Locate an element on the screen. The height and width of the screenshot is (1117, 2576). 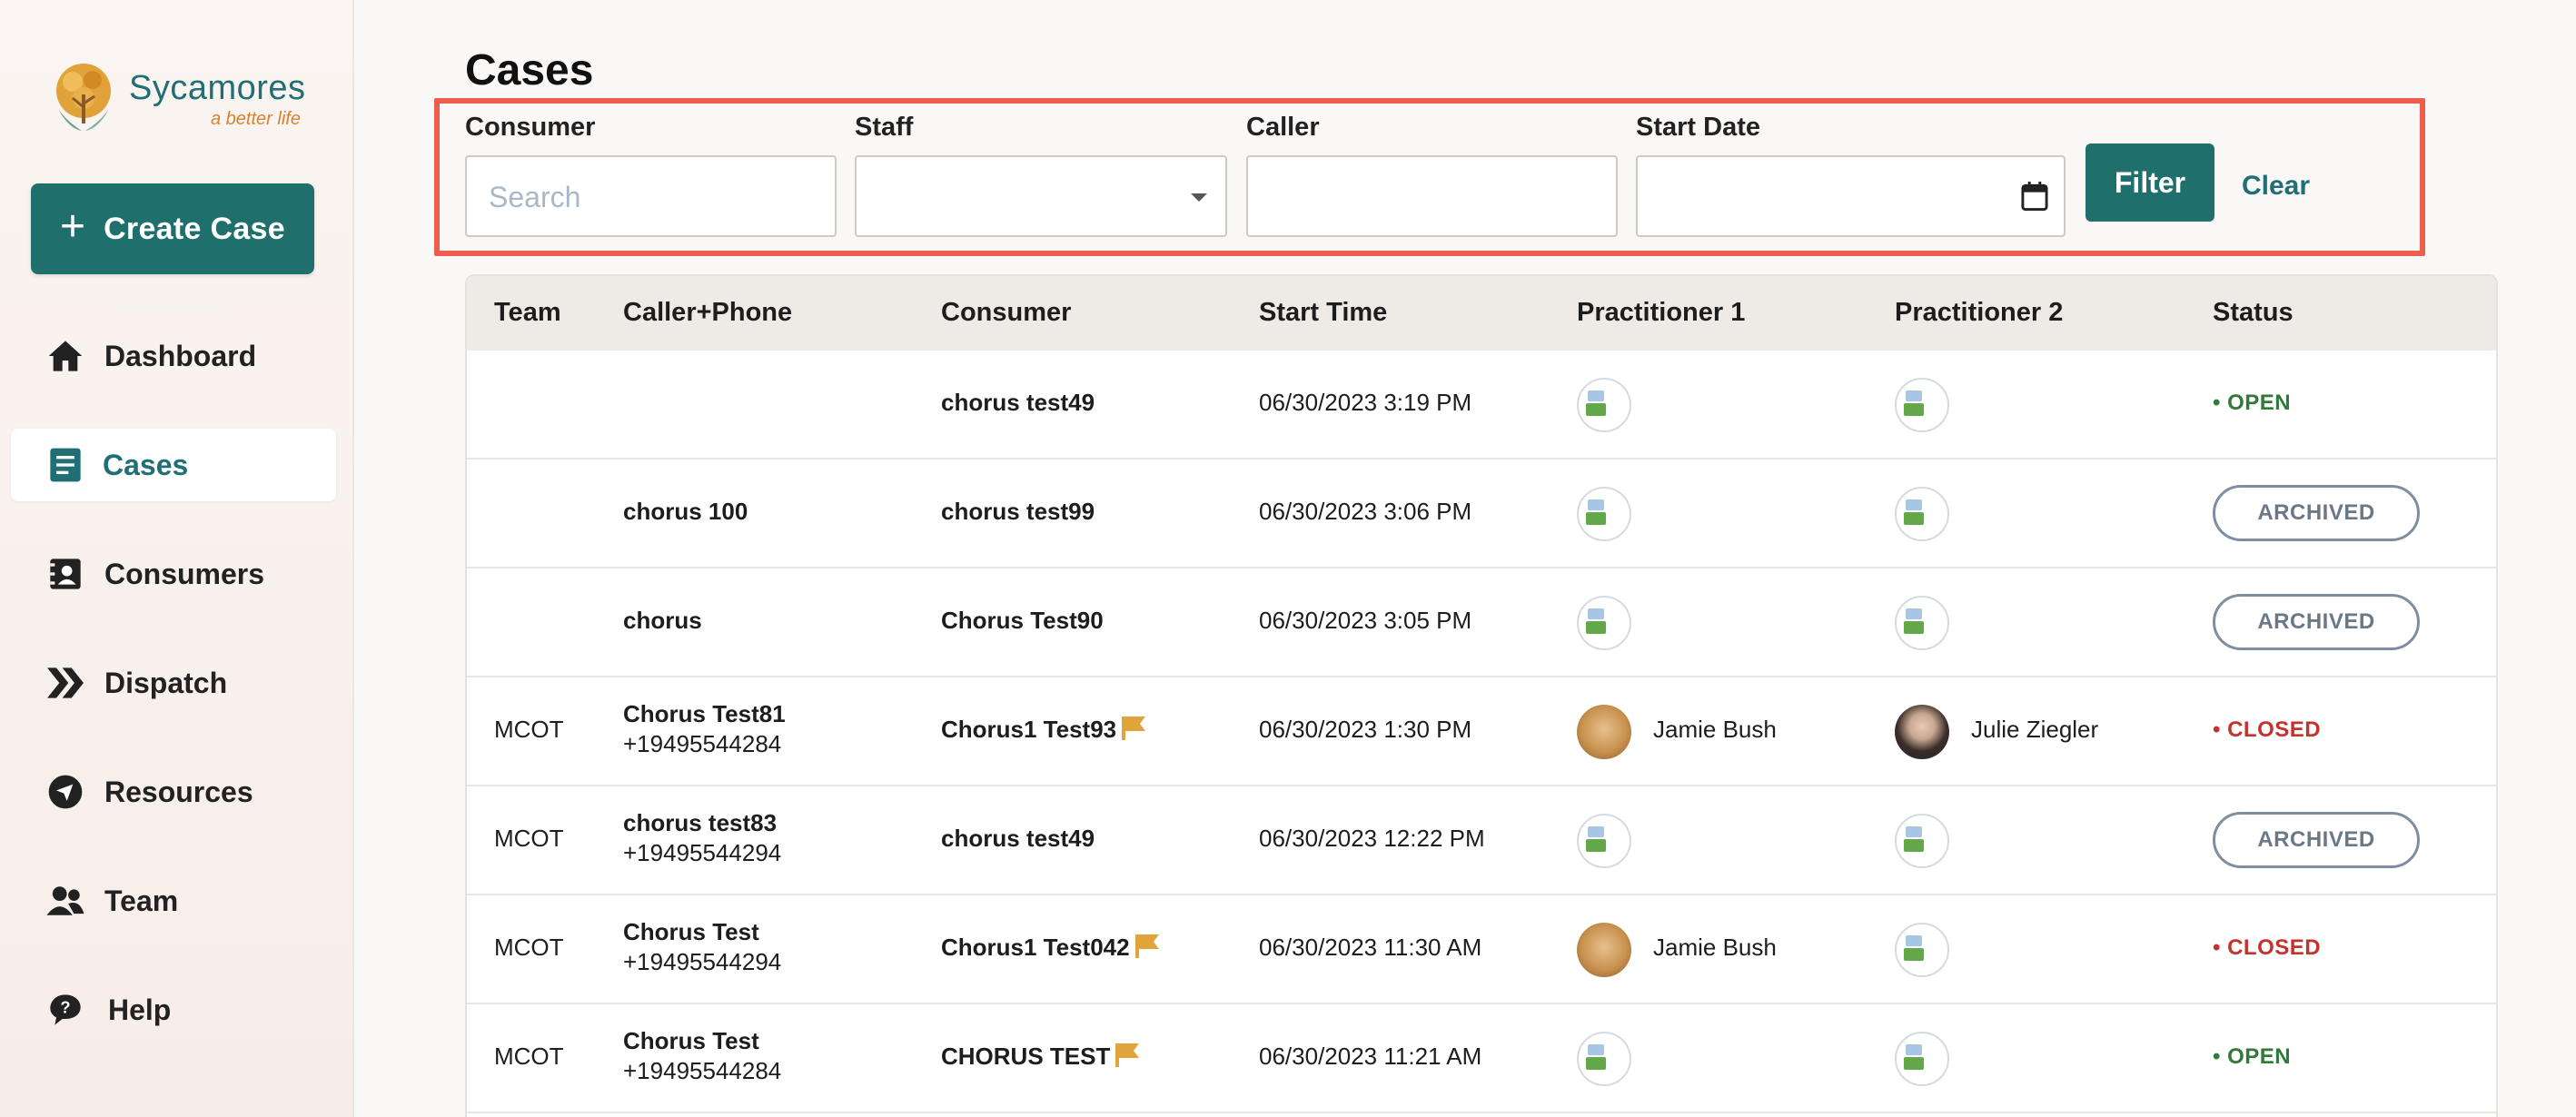
staff-select is located at coordinates (1041, 196).